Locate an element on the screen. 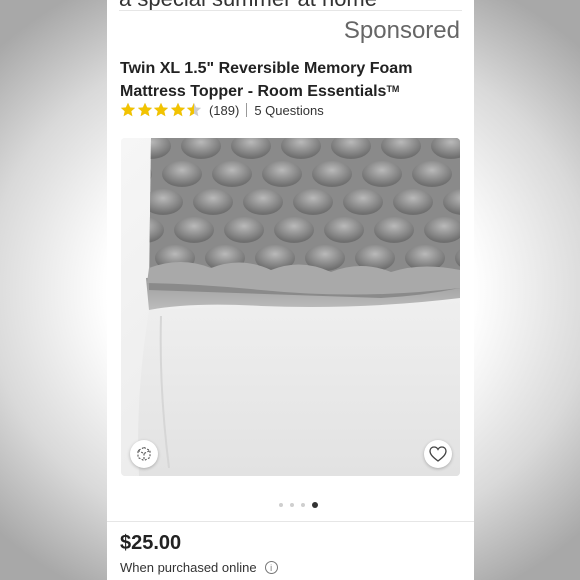 Image resolution: width=580 pixels, height=580 pixels. rating-row: (189) 5 Questions is located at coordinates (222, 110).